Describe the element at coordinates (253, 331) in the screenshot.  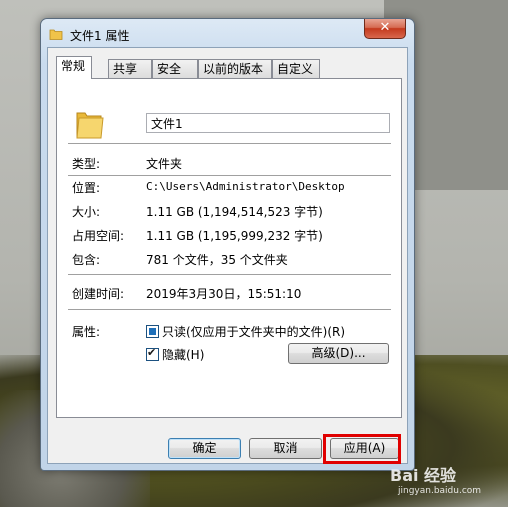
I see `readonly-label: 只读(仅应用于文件夹中的文件)(R)` at that location.